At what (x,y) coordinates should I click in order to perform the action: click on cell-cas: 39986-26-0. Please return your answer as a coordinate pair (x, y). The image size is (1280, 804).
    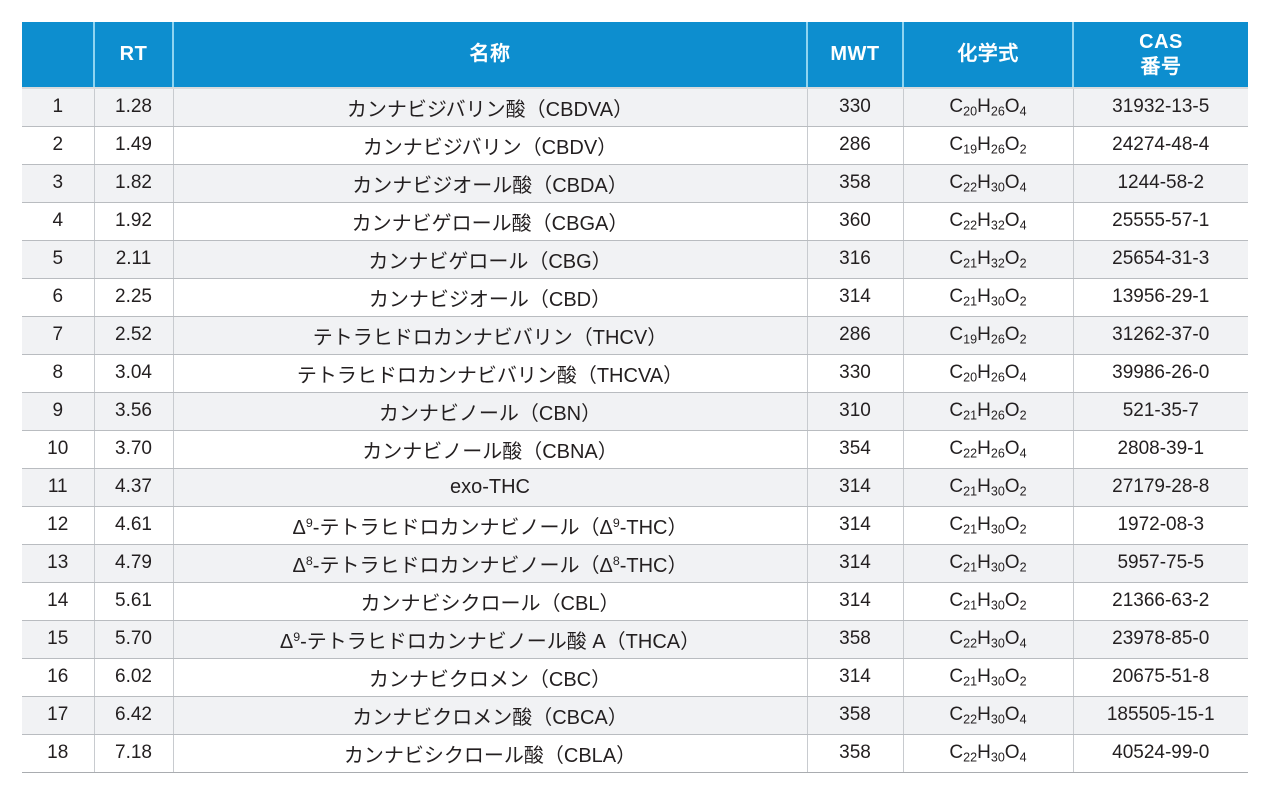
    Looking at the image, I should click on (1160, 373).